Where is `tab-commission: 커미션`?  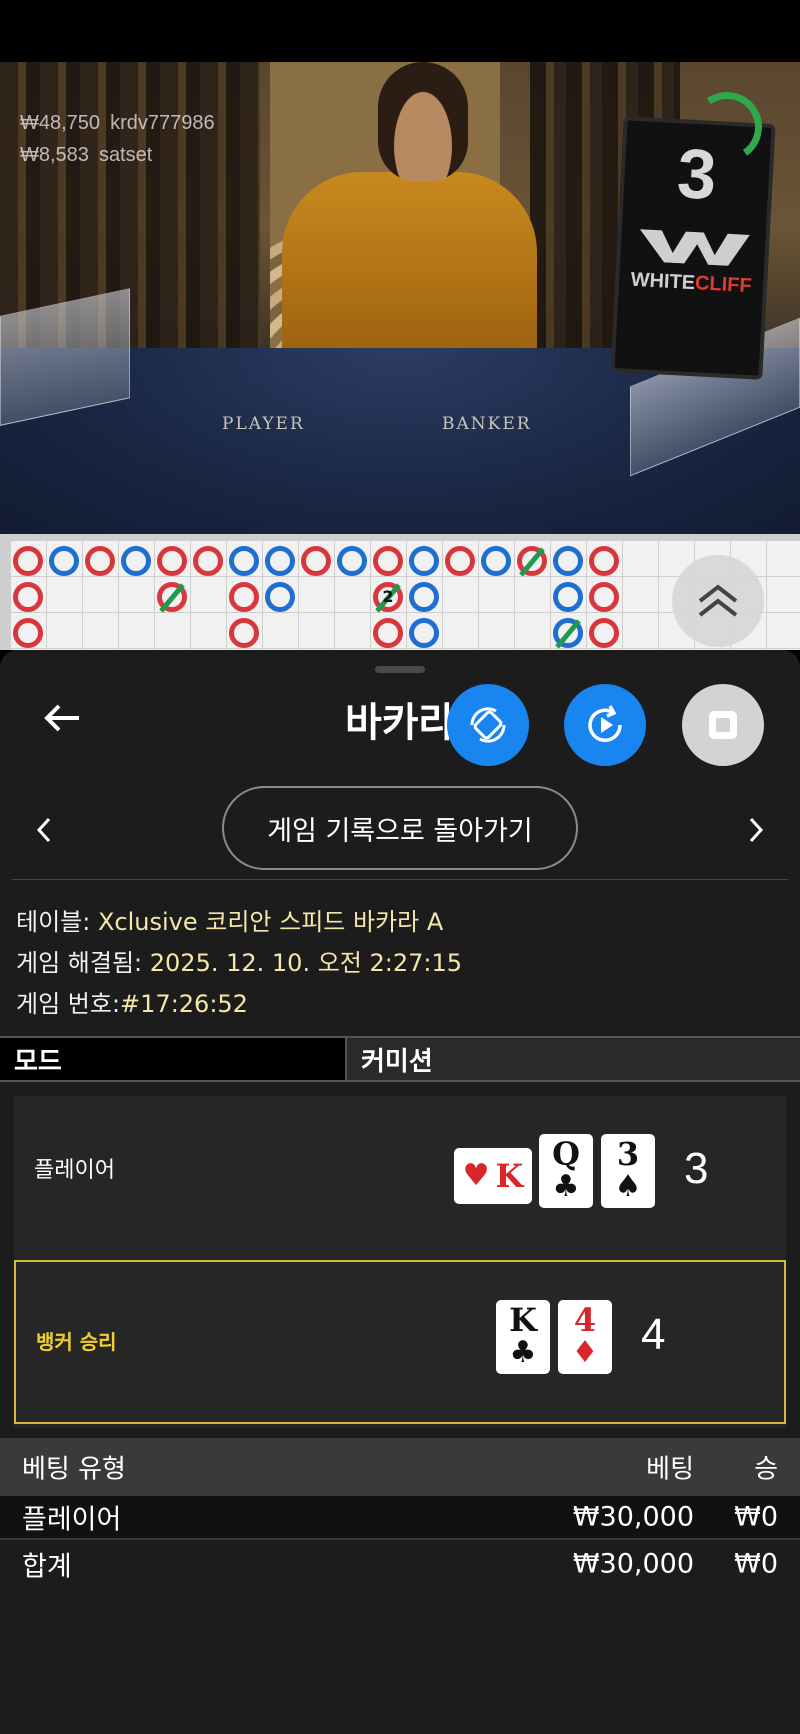
tab-commission: 커미션 is located at coordinates (573, 1059).